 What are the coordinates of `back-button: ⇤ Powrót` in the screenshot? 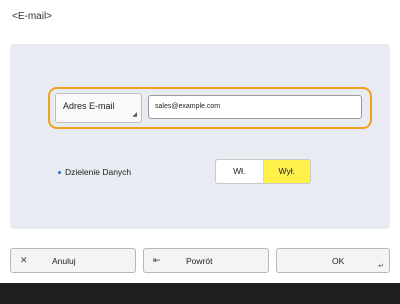 It's located at (206, 260).